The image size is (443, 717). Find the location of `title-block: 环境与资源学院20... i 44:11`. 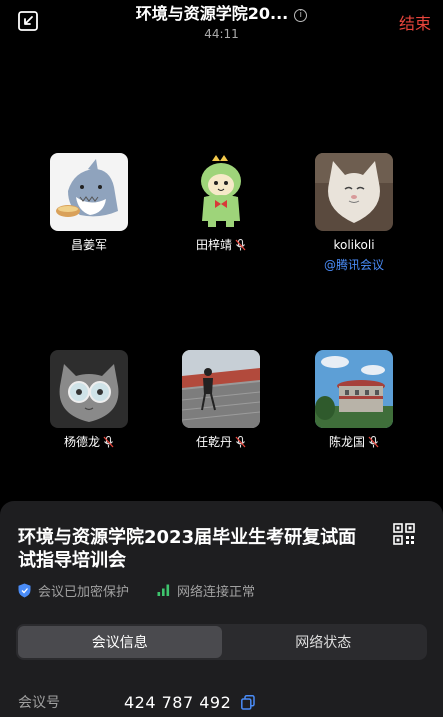

title-block: 环境与资源学院20... i 44:11 is located at coordinates (221, 22).